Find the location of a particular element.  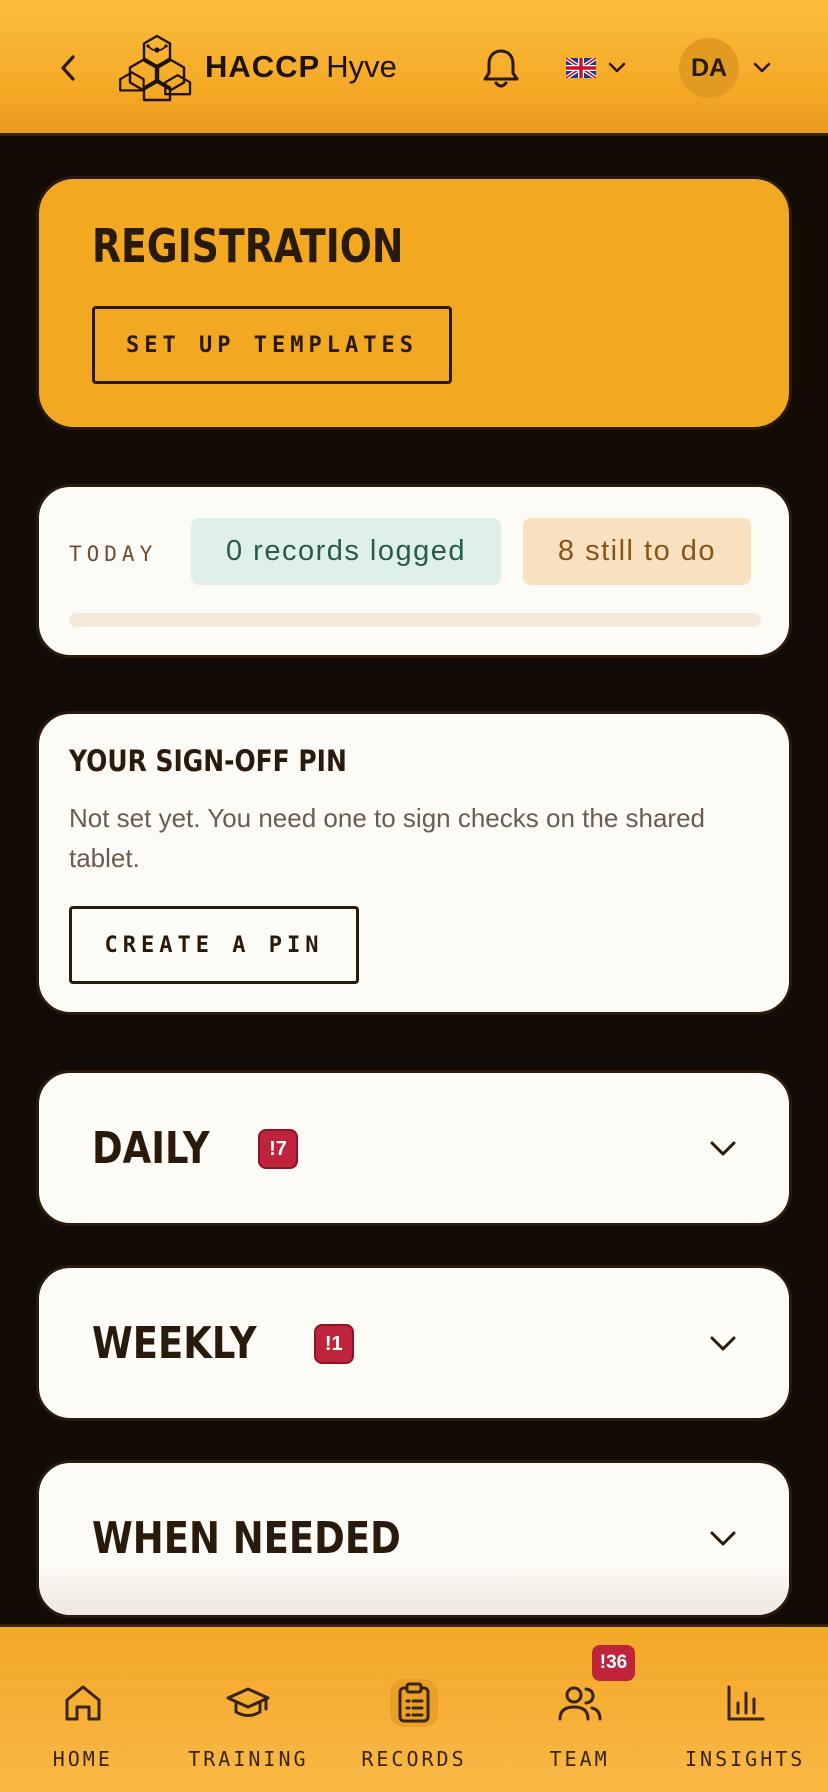

nav-training: TRAINING is located at coordinates (249, 1709).